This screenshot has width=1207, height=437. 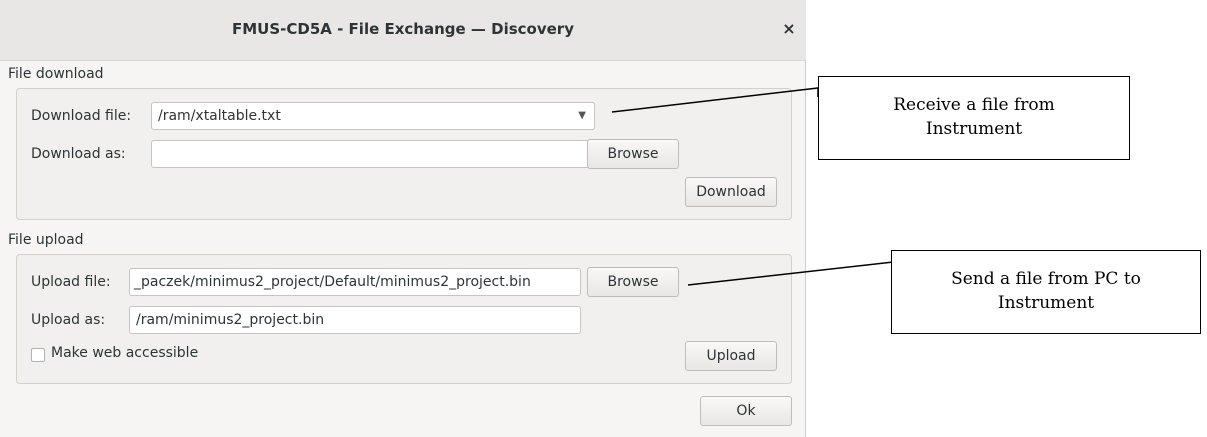 I want to click on callout-leader-lines, so click(x=752, y=186).